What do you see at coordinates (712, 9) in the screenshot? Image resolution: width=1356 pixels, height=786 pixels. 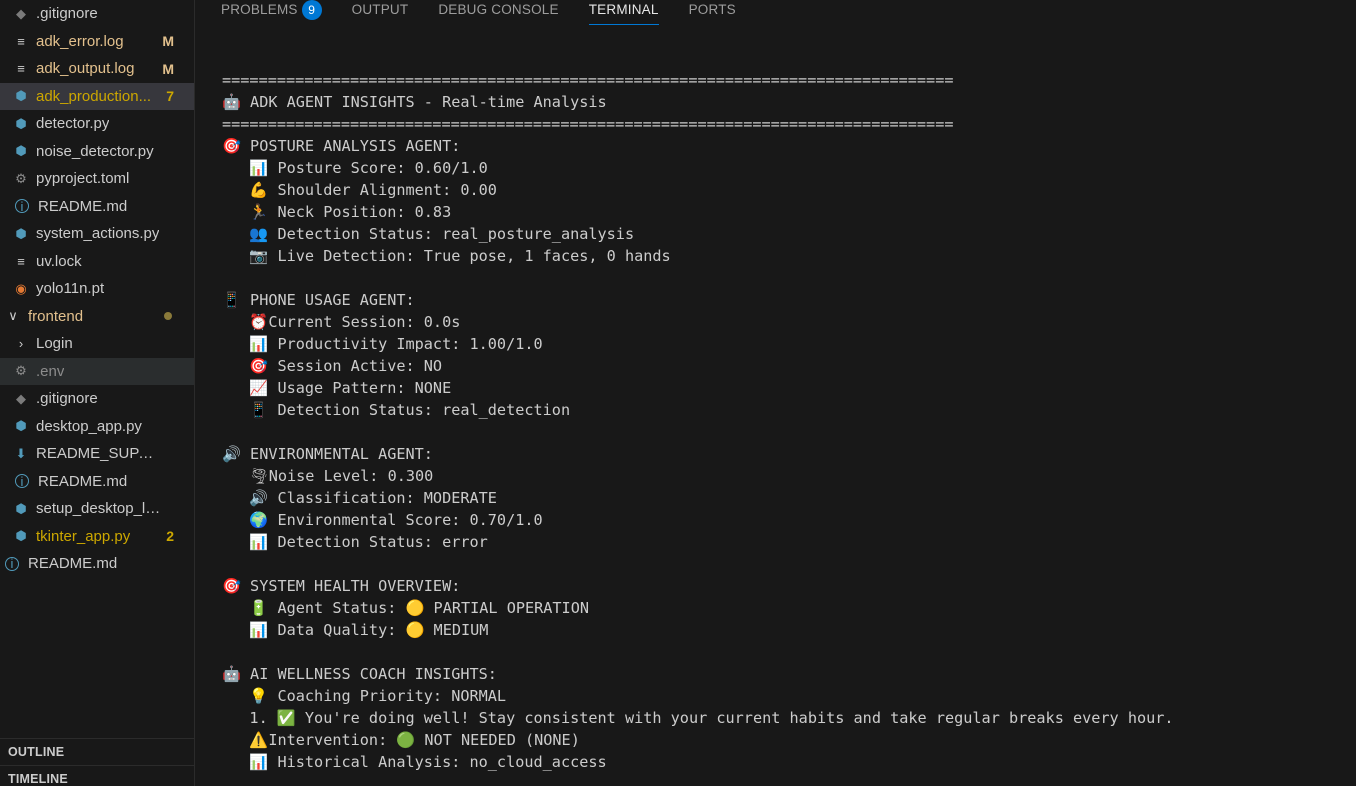 I see `tab-label: PORTS` at bounding box center [712, 9].